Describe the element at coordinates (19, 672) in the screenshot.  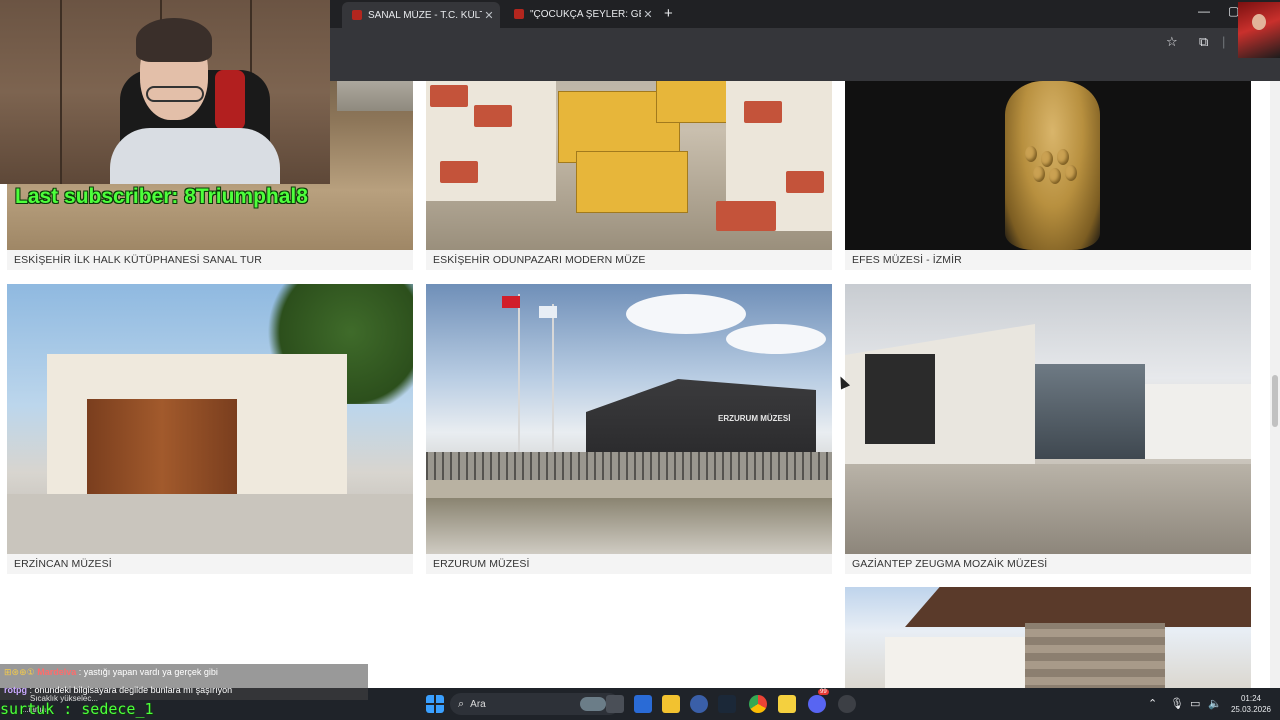
I see `chat-badges-icon: ⊞⊛⊕①` at that location.